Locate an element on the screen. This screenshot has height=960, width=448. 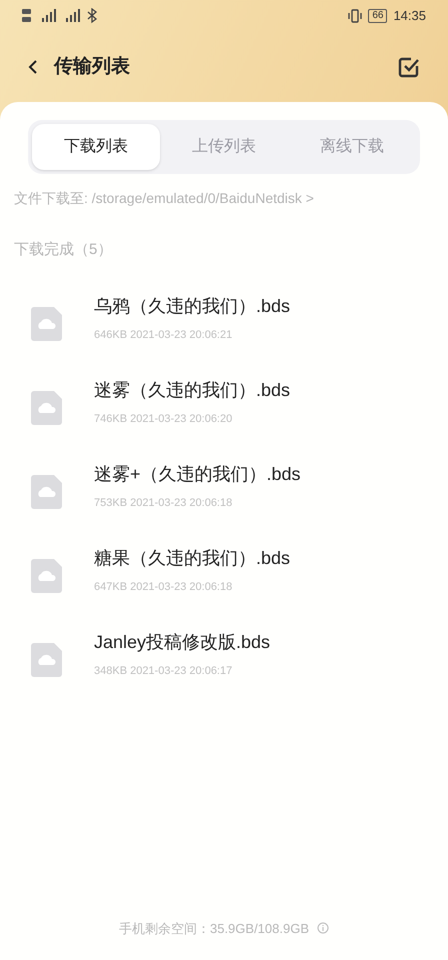
file-row: 乌鸦（久违的我们）.bds 646KB 2021-03-23 20:06:21 is located at coordinates (224, 324).